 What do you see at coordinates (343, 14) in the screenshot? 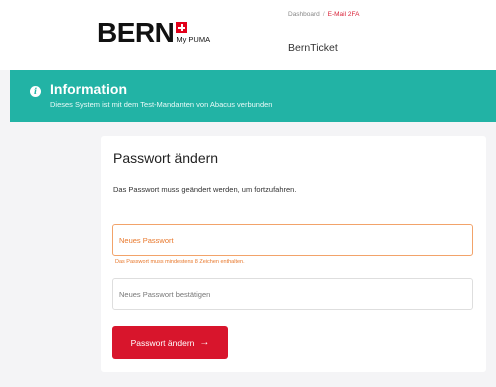
I see `breadcrumb-current: E-Mail 2FA` at bounding box center [343, 14].